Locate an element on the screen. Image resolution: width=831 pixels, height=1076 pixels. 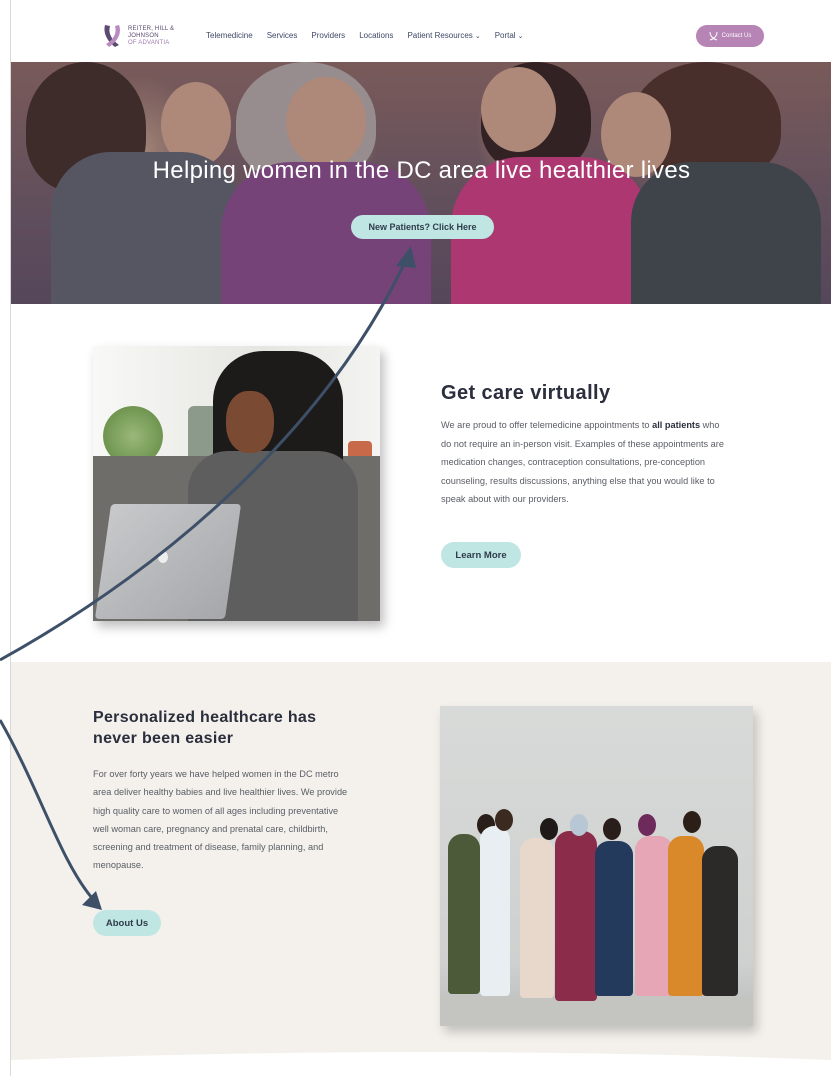
nav-item-portal: Portal ⌄ is located at coordinates (509, 35).